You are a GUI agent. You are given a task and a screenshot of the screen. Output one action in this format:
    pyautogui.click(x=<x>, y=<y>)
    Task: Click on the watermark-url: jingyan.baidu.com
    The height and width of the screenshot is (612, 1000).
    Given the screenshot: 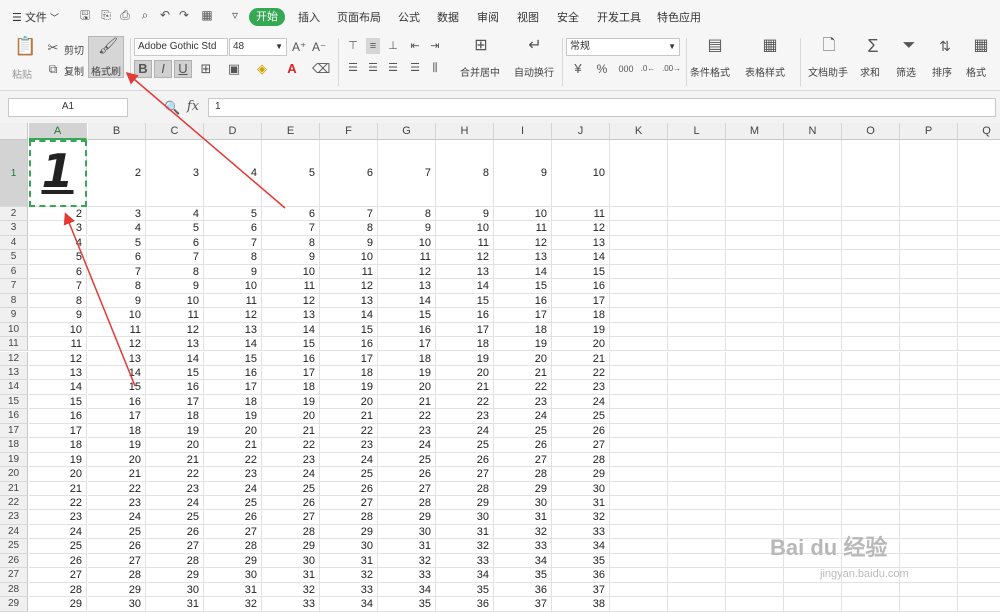 What is the action you would take?
    pyautogui.click(x=864, y=574)
    